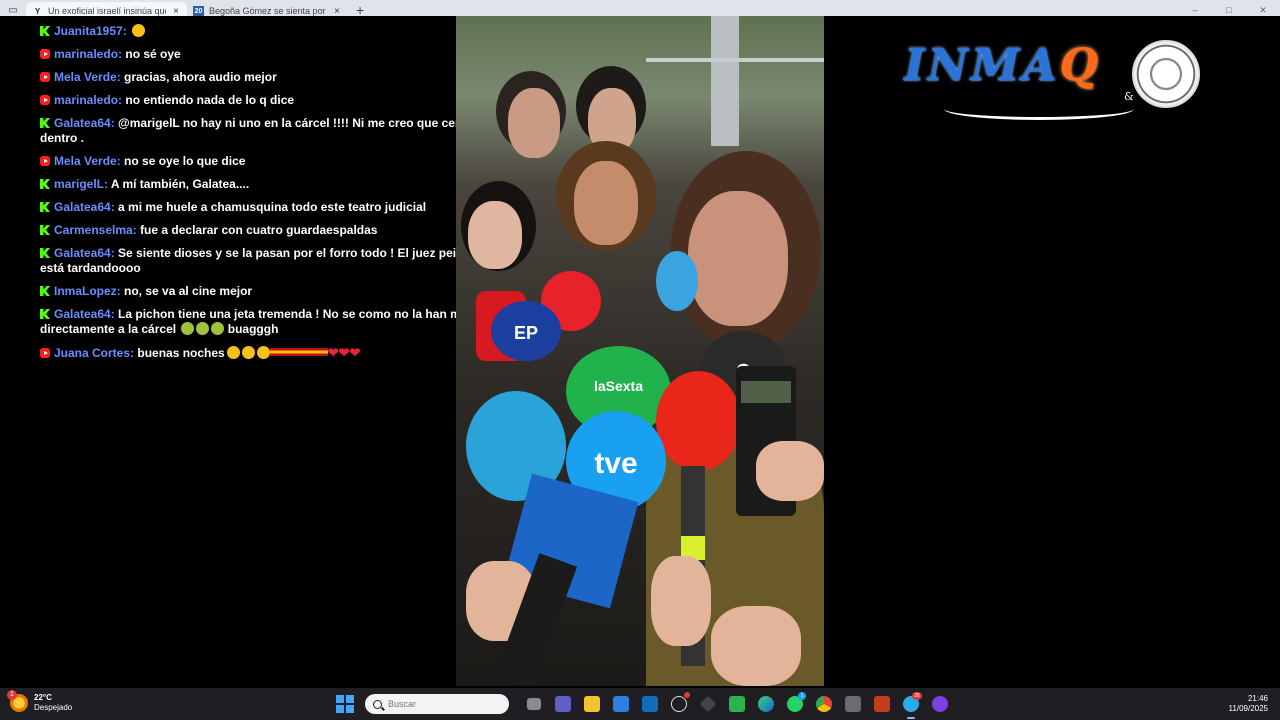 This screenshot has width=1280, height=720. I want to click on chat-text: buenas noches, so click(181, 353).